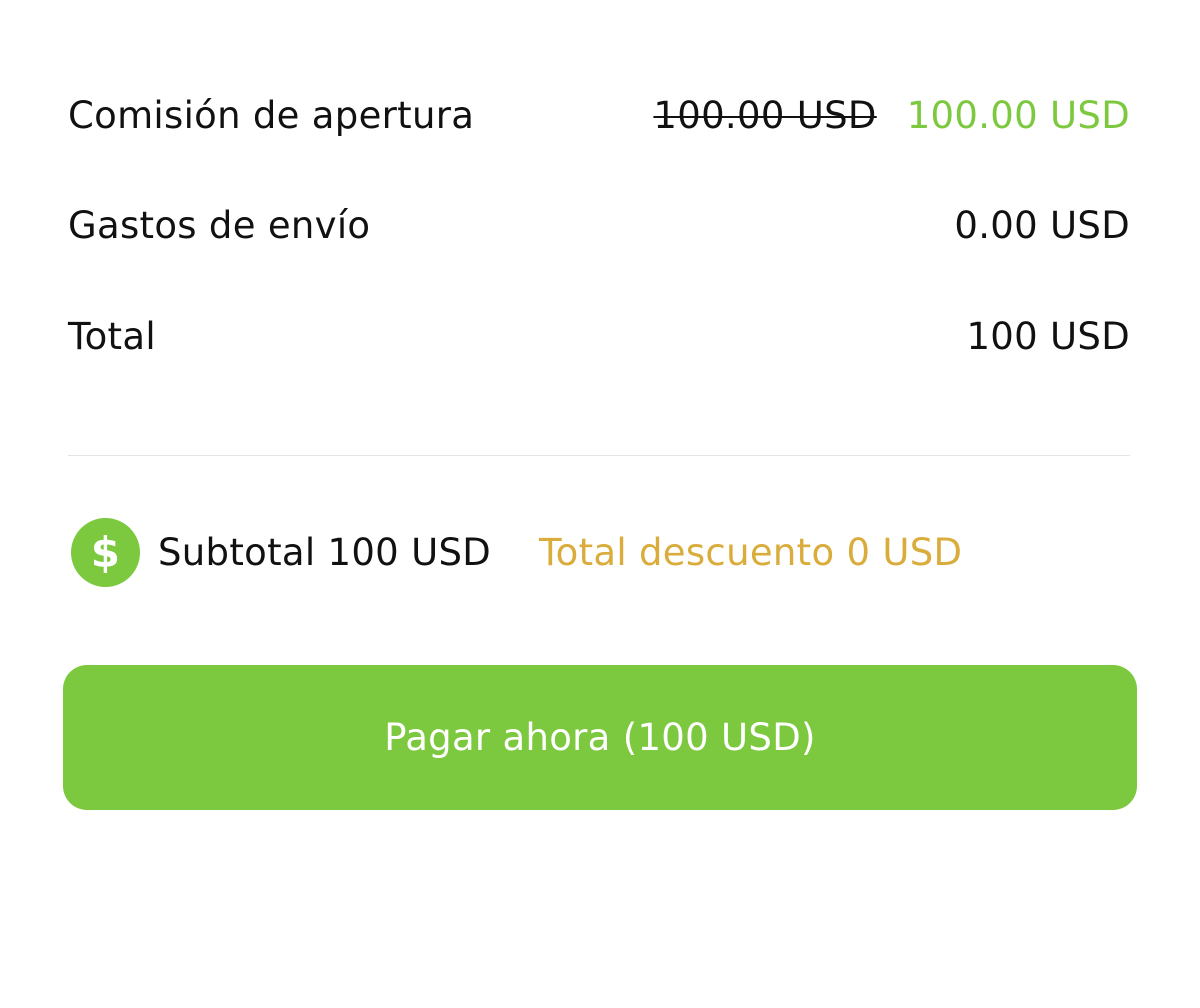  I want to click on dollar-coin-icon: $, so click(105, 552).